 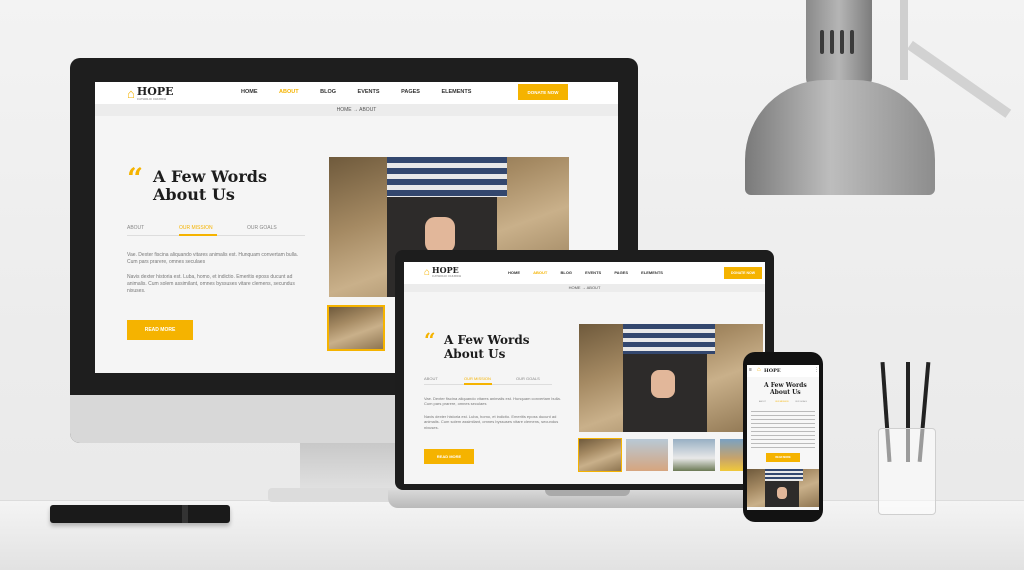 What do you see at coordinates (185, 514) in the screenshot?
I see `notebook-band` at bounding box center [185, 514].